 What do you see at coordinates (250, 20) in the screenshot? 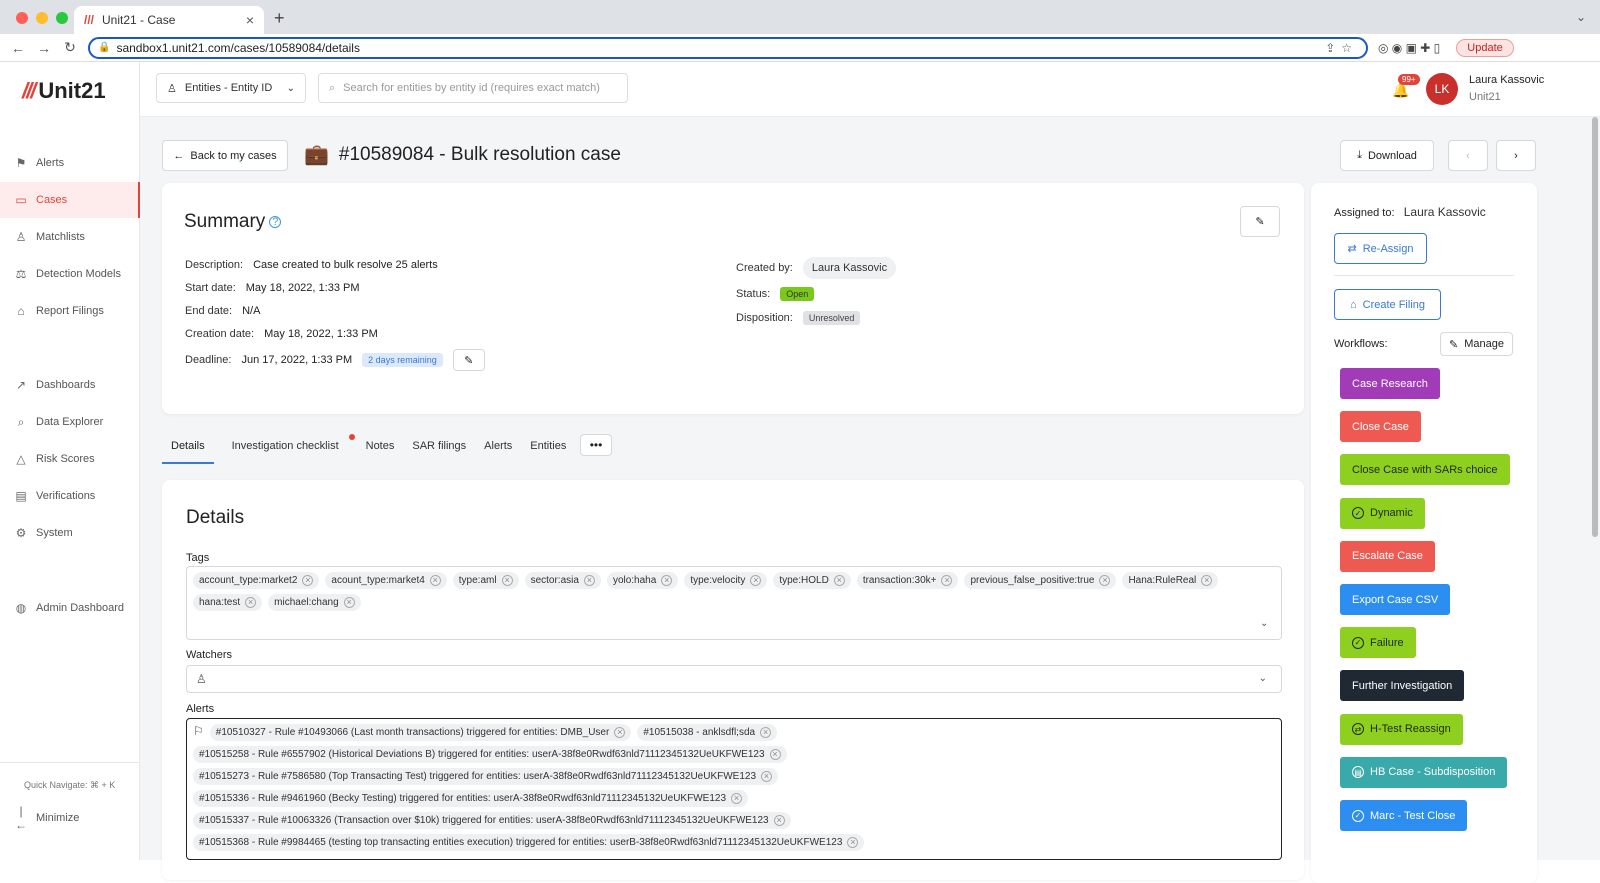
I see `close-tab-icon: ×` at bounding box center [250, 20].